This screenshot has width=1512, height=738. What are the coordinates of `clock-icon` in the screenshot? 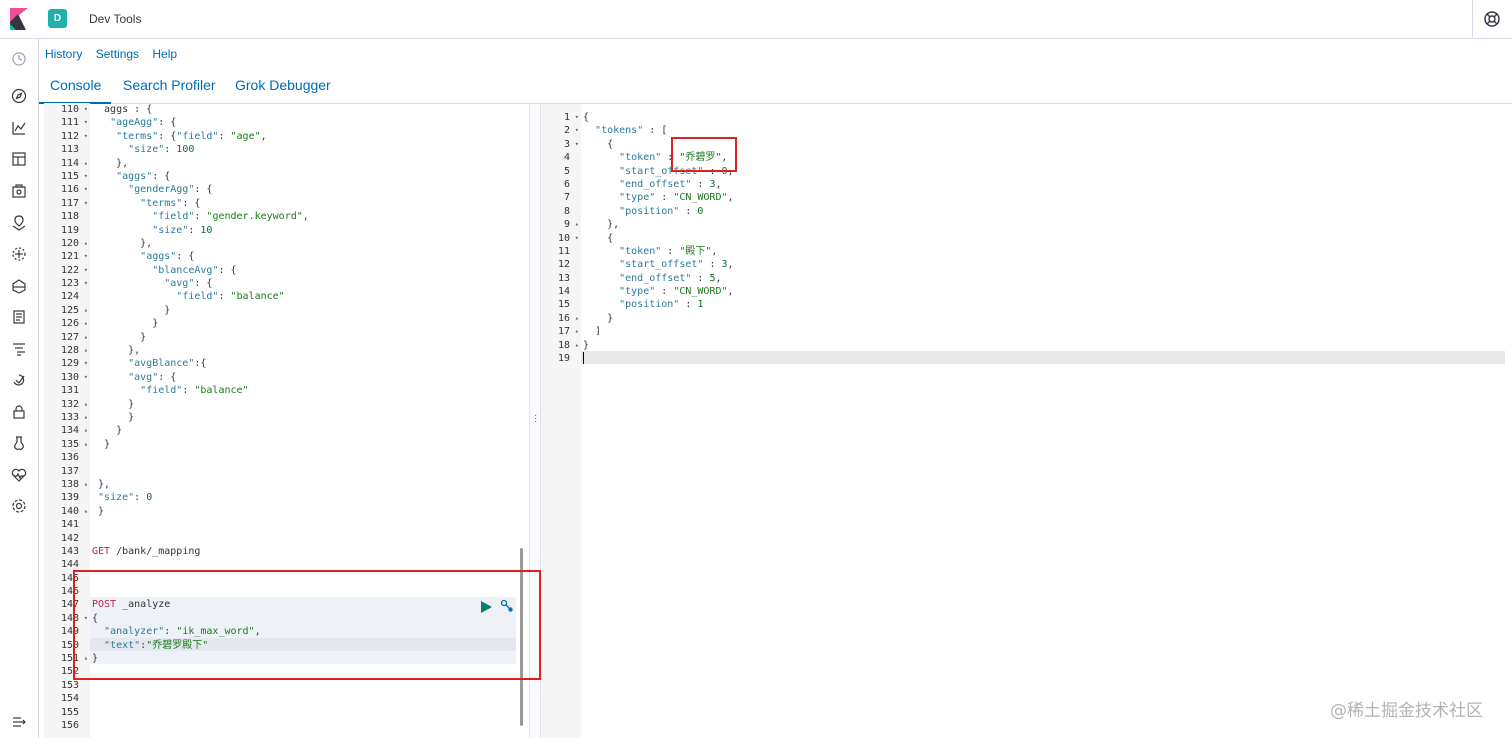 It's located at (19, 59).